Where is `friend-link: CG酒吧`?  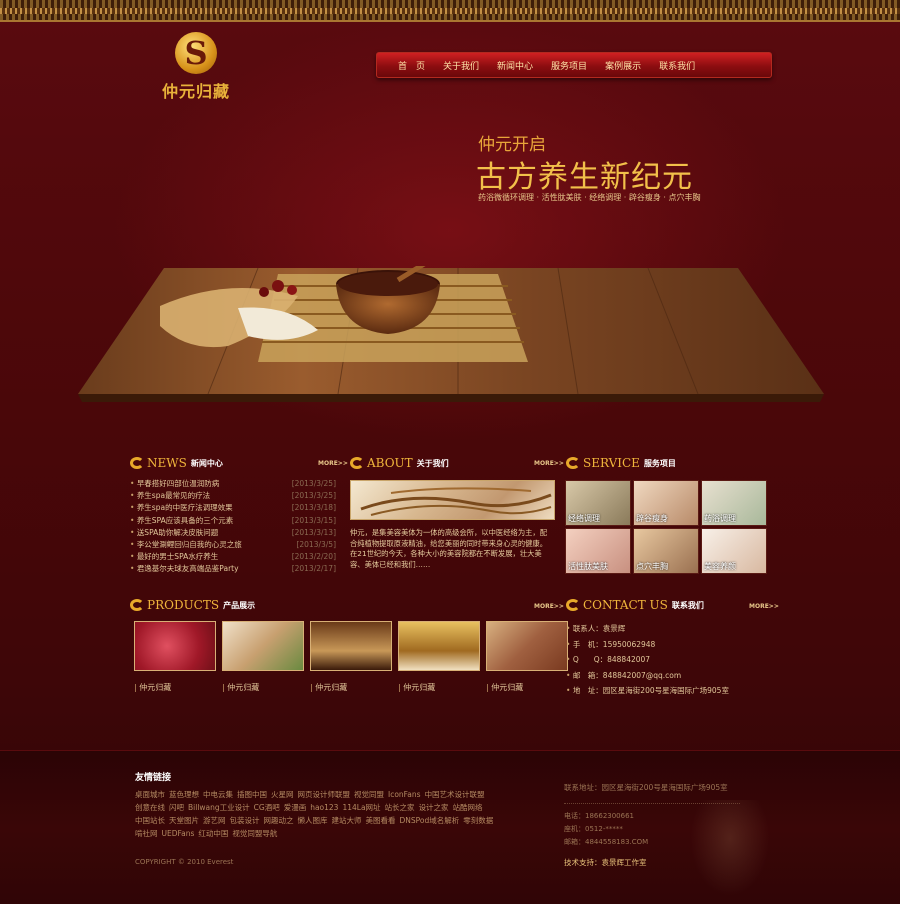
friend-link: CG酒吧 is located at coordinates (267, 807).